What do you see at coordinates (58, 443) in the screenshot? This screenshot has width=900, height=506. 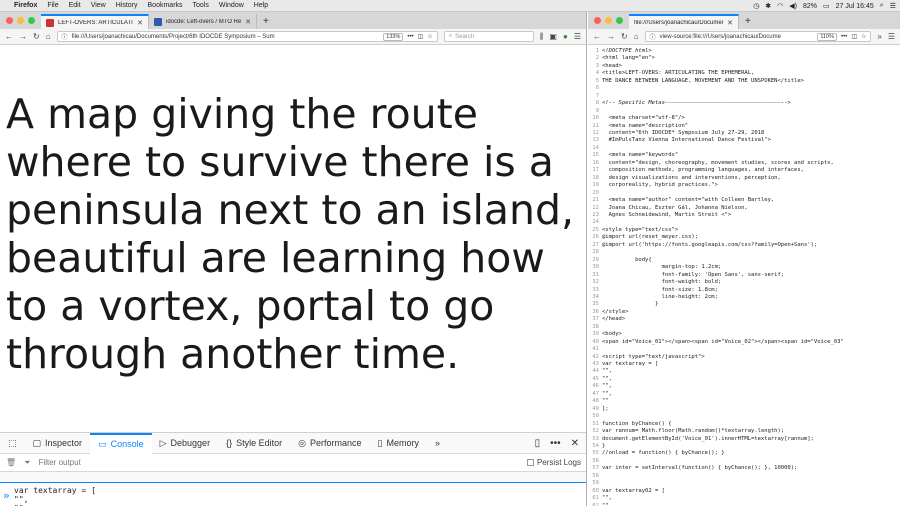 I see `tab-inspector: ▢ Inspector` at bounding box center [58, 443].